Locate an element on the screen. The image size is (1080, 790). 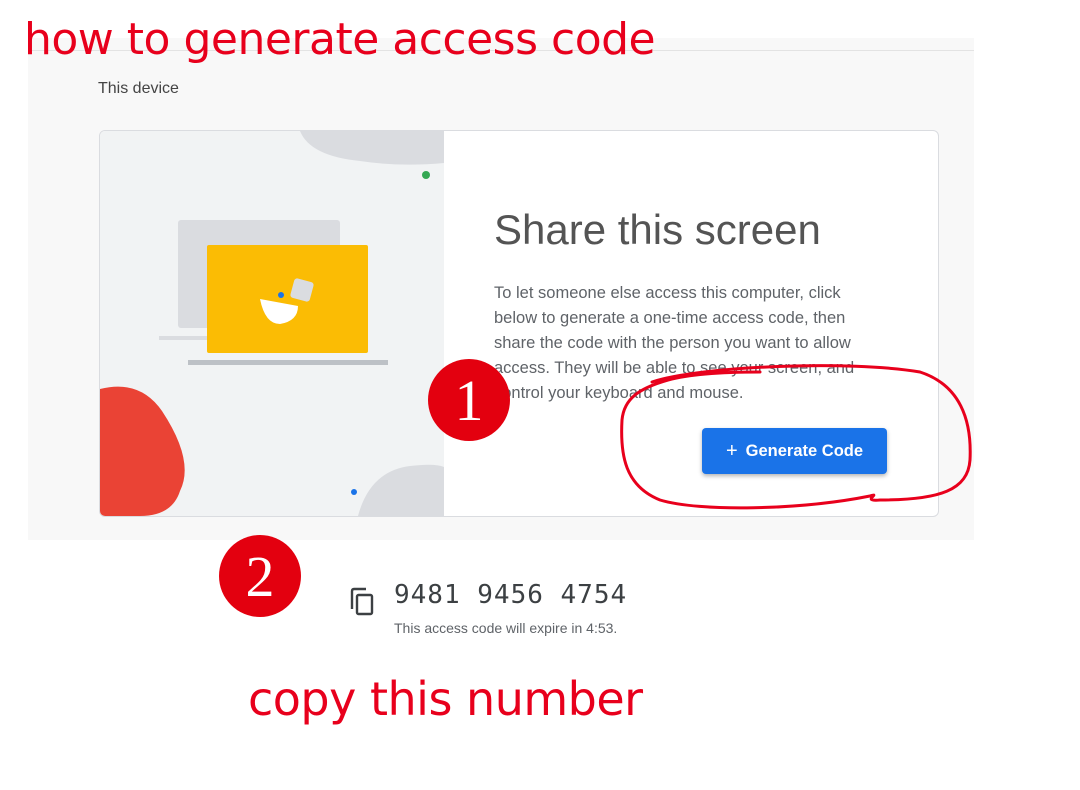
generate-code-button: + Generate Code is located at coordinates (794, 451).